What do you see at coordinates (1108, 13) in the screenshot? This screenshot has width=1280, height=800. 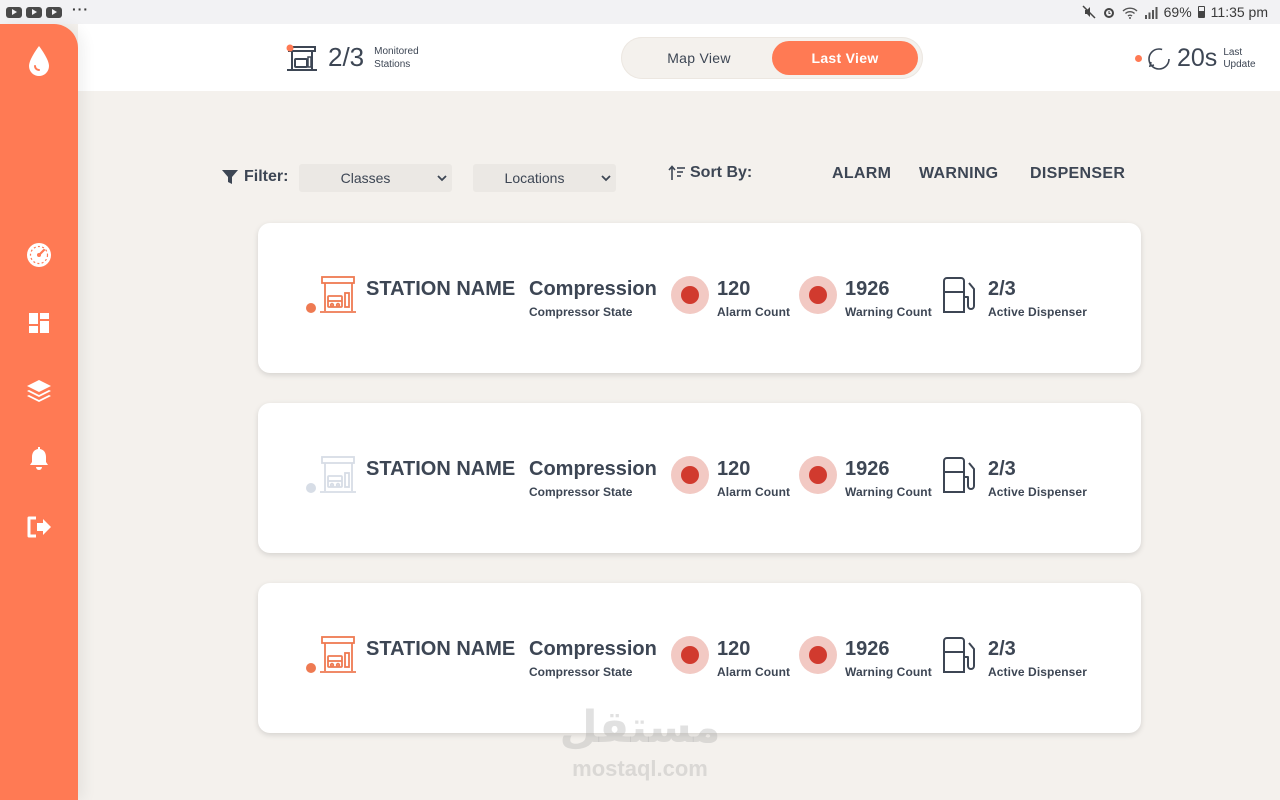 I see `alarm-clock-icon` at bounding box center [1108, 13].